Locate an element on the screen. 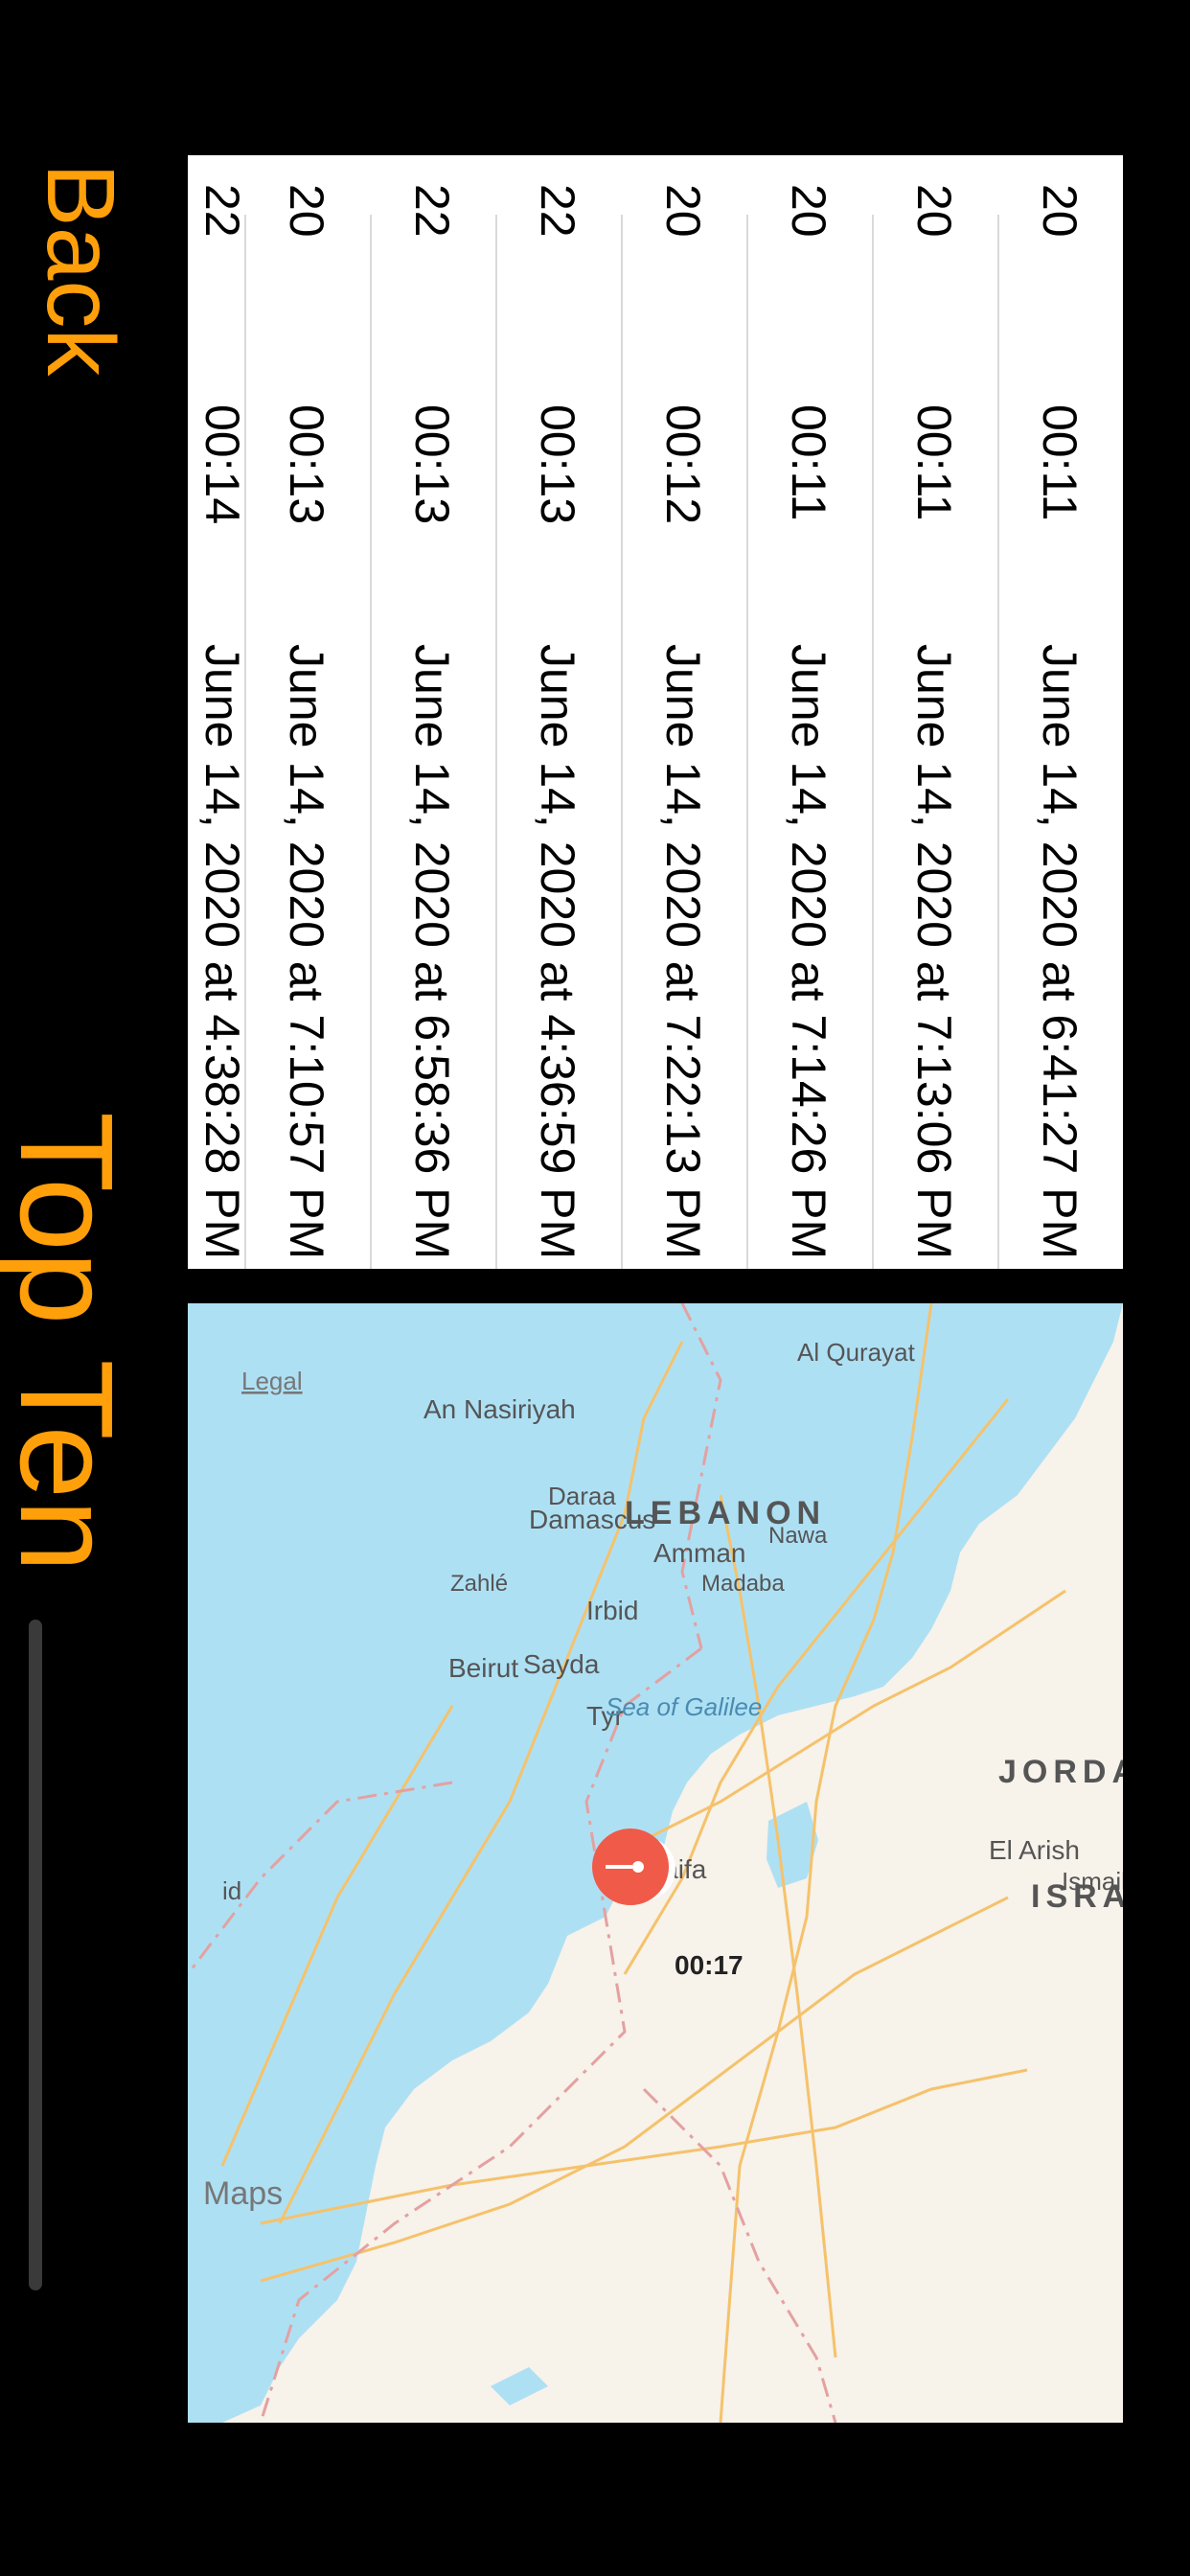  city-label: An Nasiriyah is located at coordinates (500, 1409).